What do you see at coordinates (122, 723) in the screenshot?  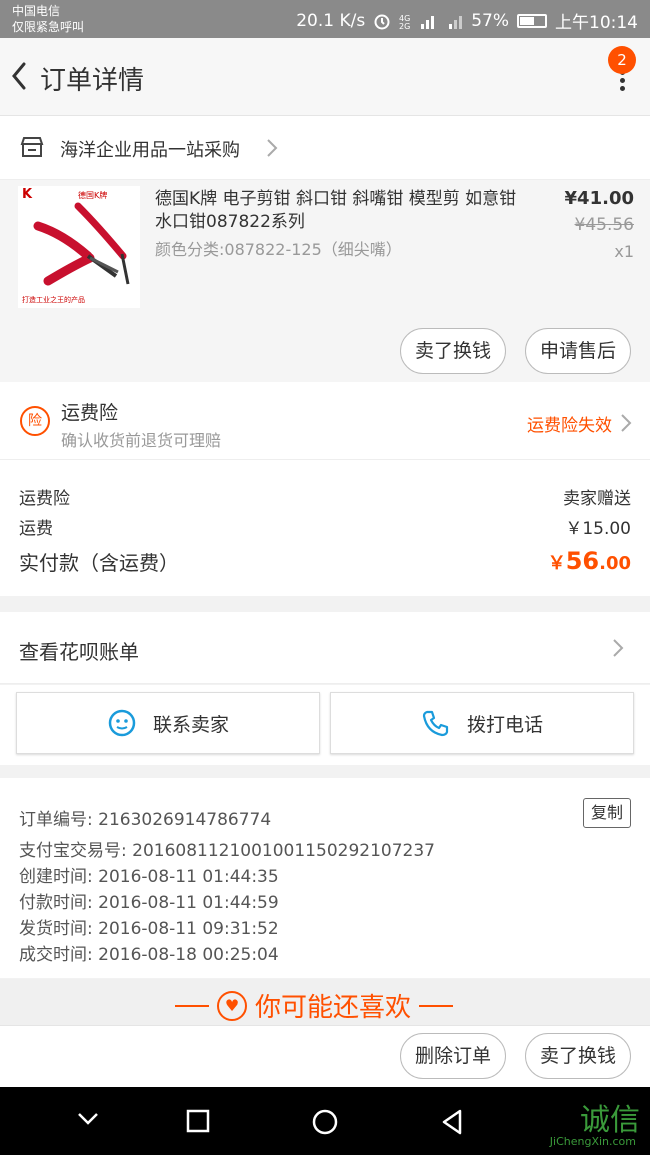 I see `chat-face-icon` at bounding box center [122, 723].